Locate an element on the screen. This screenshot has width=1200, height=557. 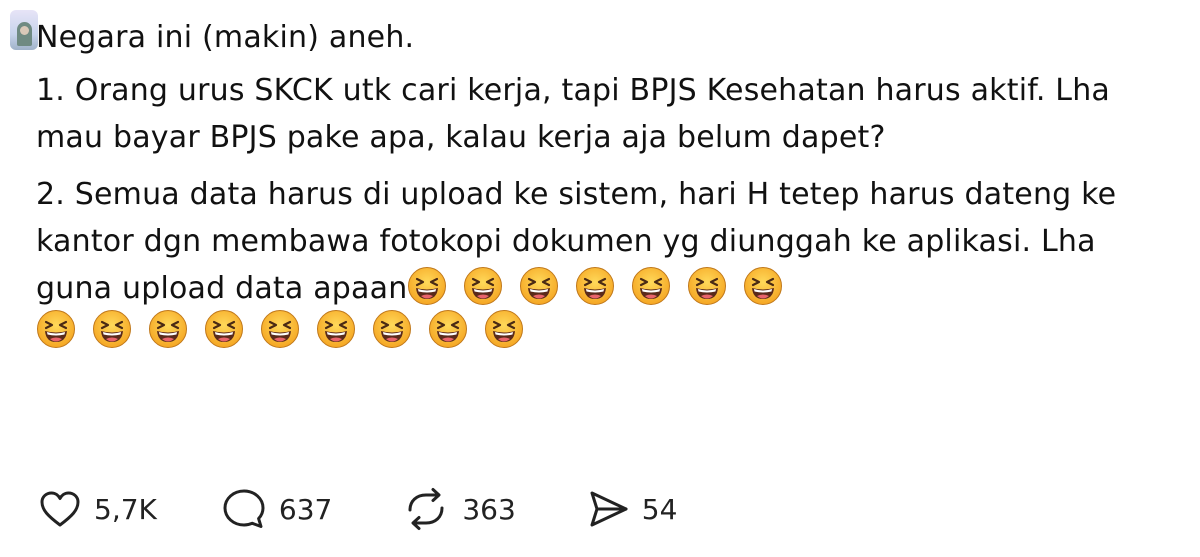
repost-count: 363 is located at coordinates (489, 509).